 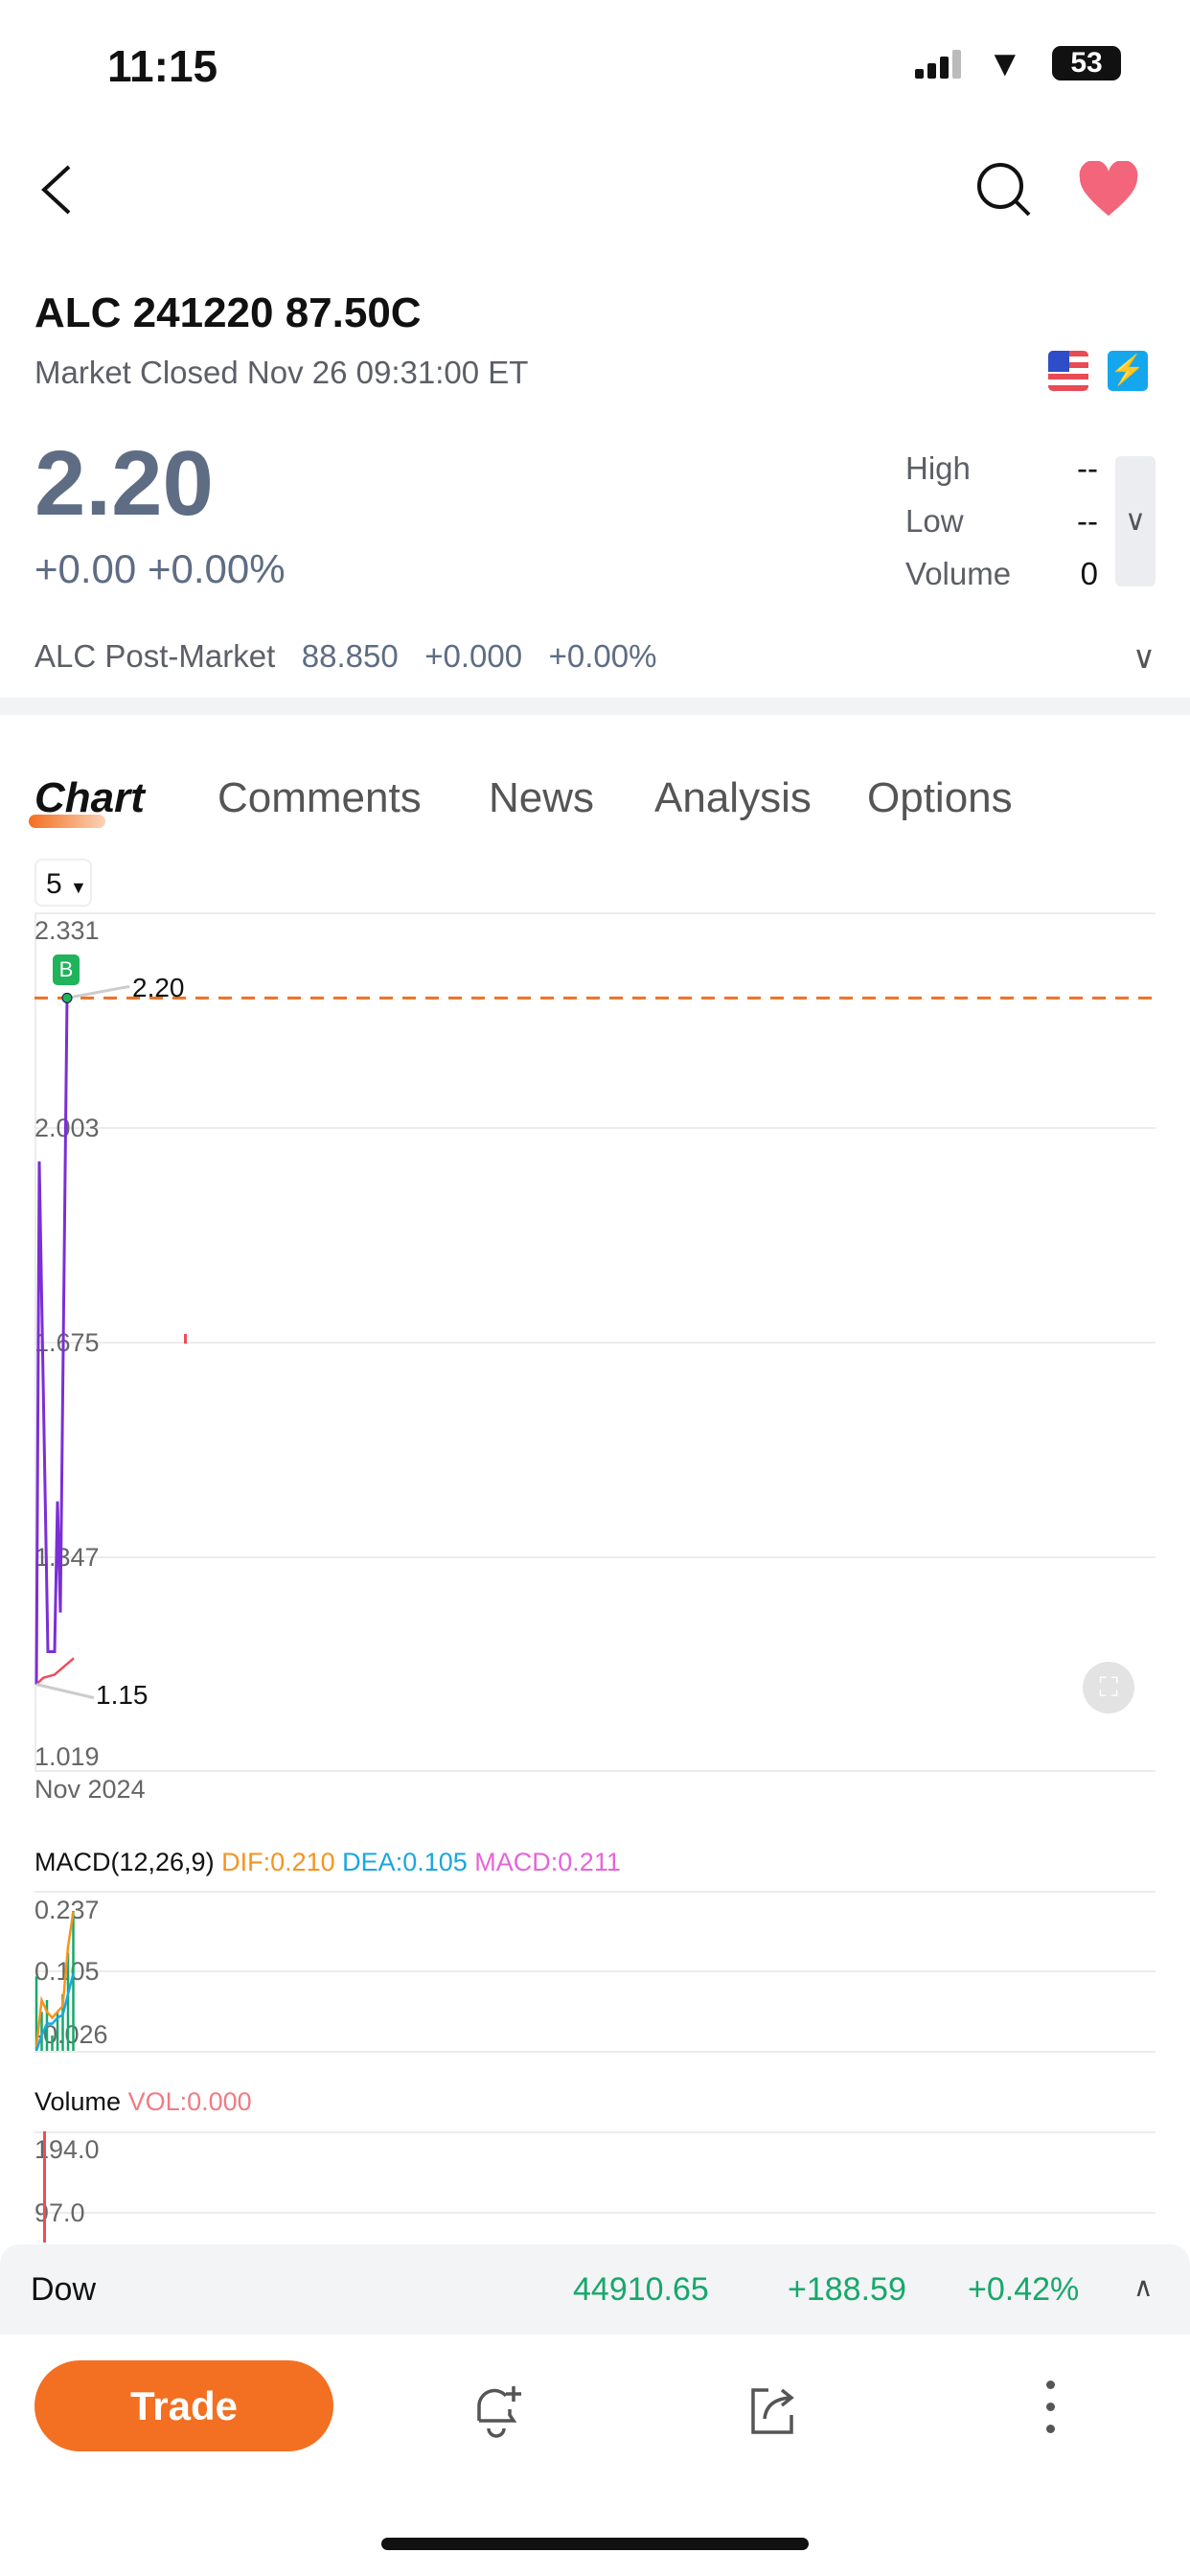 I want to click on index-value: 44910.65, so click(x=641, y=2289).